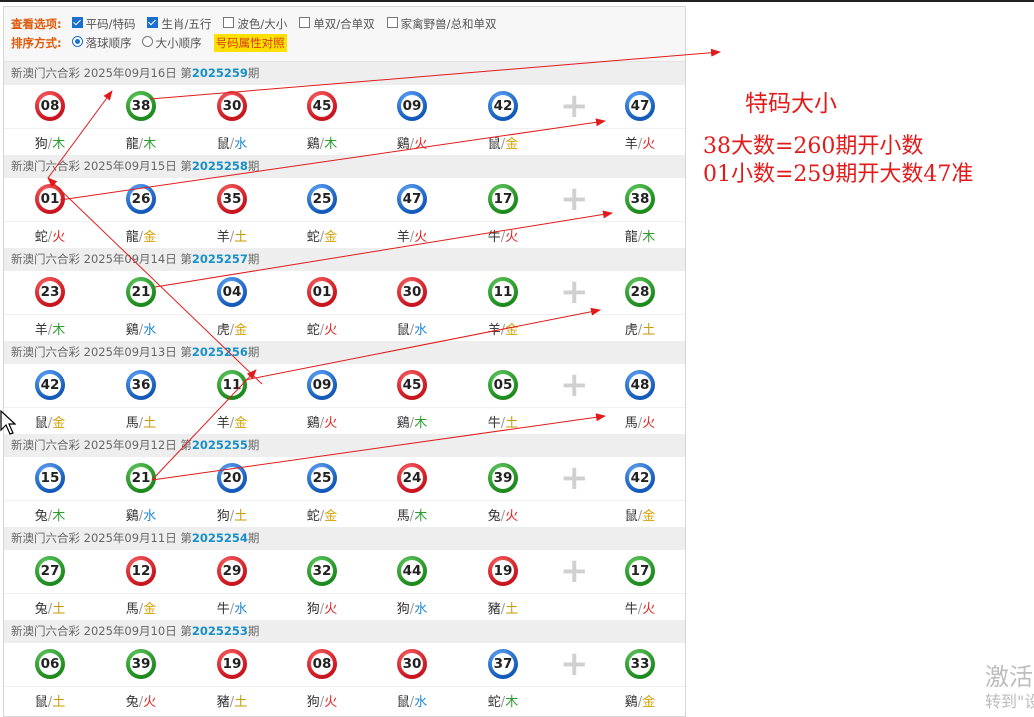 The image size is (1034, 717). I want to click on activation-watermark-line-2: 转到"设, so click(1009, 701).